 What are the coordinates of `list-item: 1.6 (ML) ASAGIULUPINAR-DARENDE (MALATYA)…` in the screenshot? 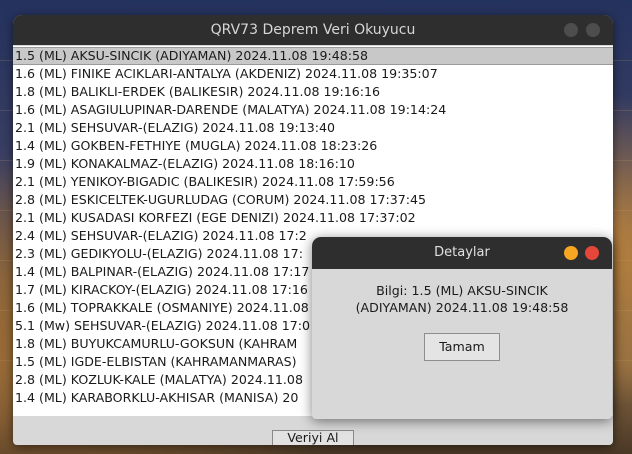 It's located at (313, 110).